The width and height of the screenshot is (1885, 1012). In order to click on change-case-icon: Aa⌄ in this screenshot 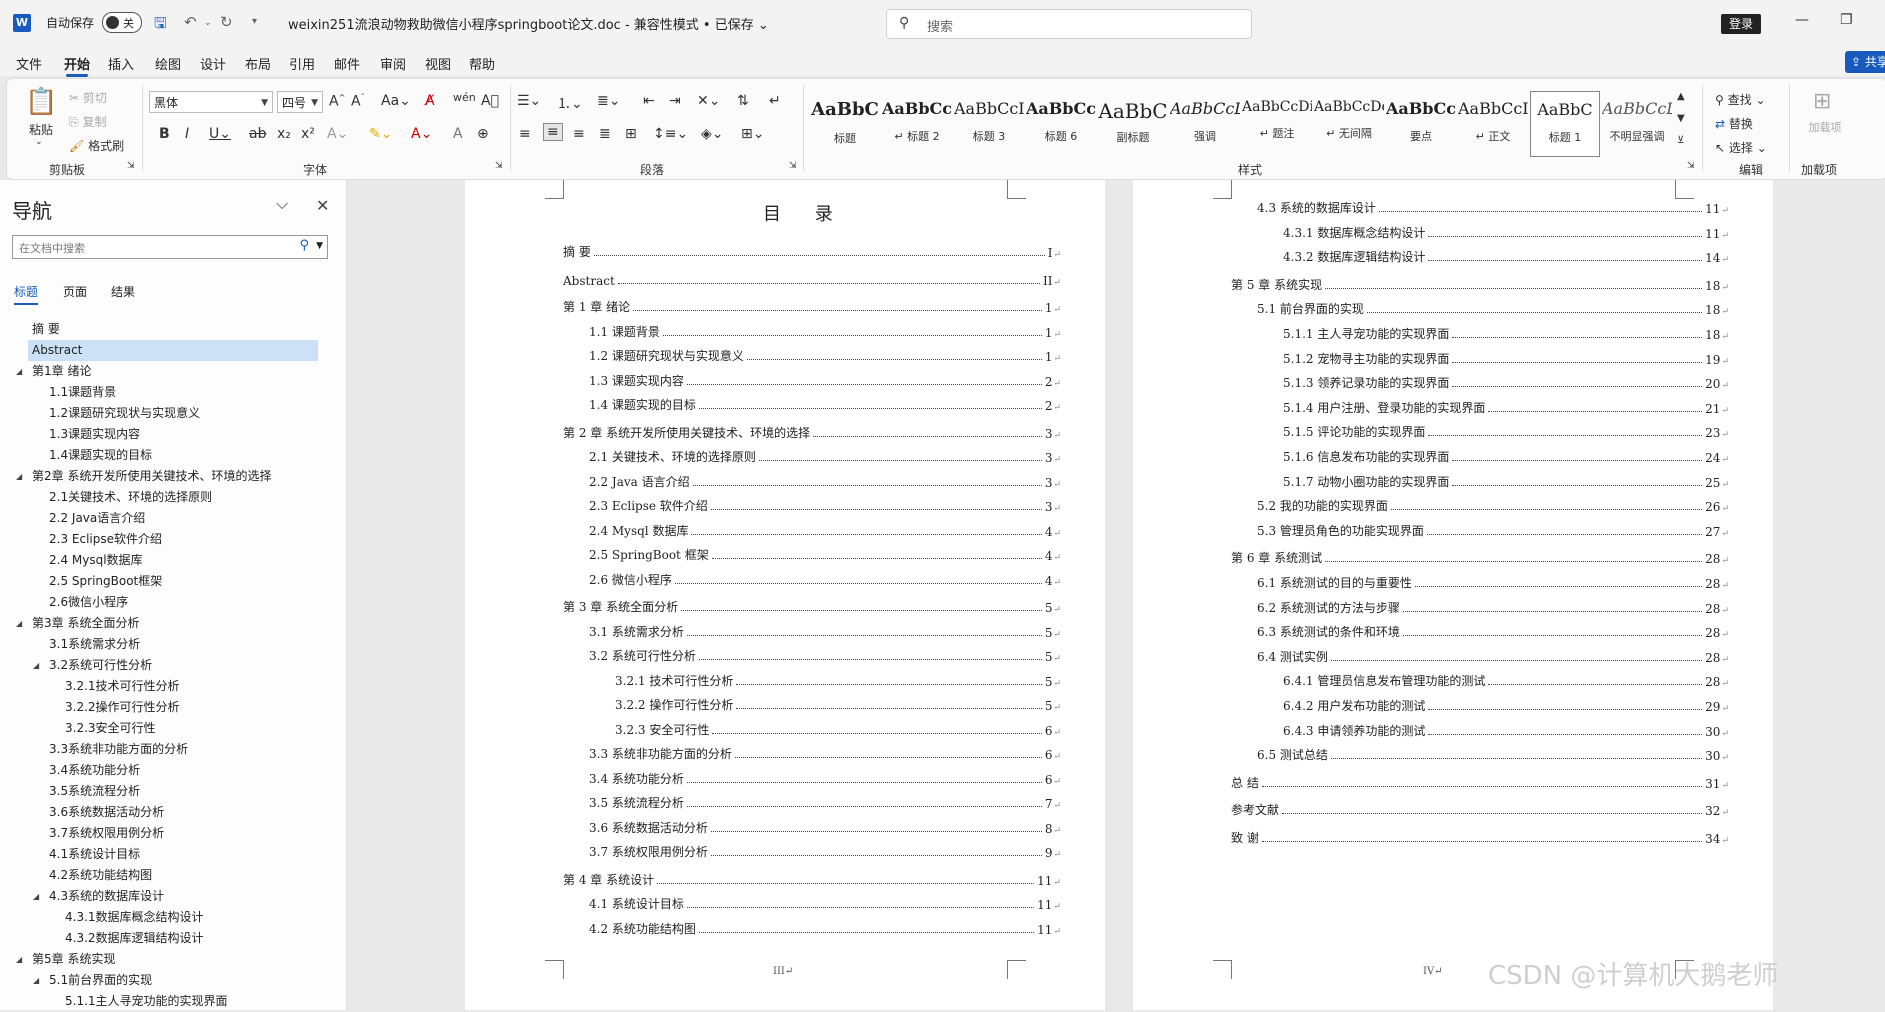, I will do `click(396, 101)`.